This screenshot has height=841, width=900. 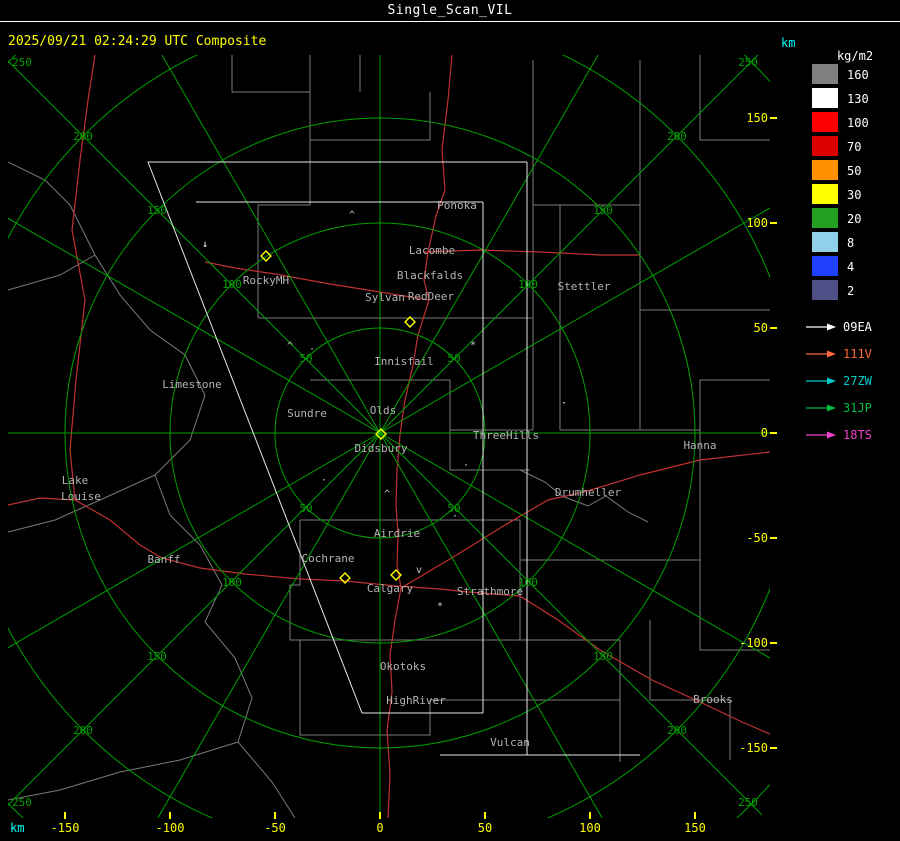 What do you see at coordinates (510, 742) in the screenshot?
I see `city-label-vulcan: Vulcan` at bounding box center [510, 742].